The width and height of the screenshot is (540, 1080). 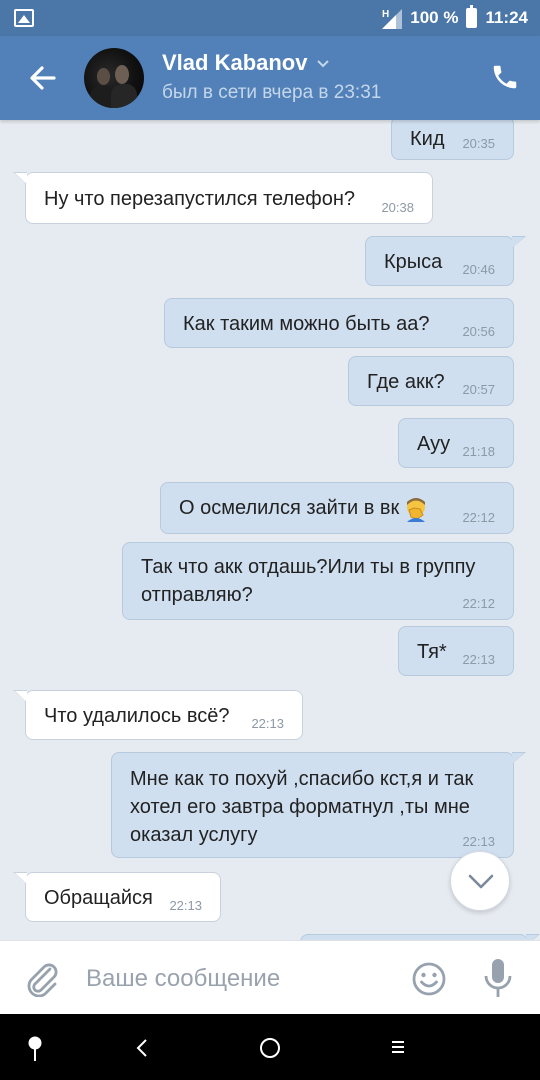 What do you see at coordinates (24, 18) in the screenshot?
I see `gallery-notification-icon` at bounding box center [24, 18].